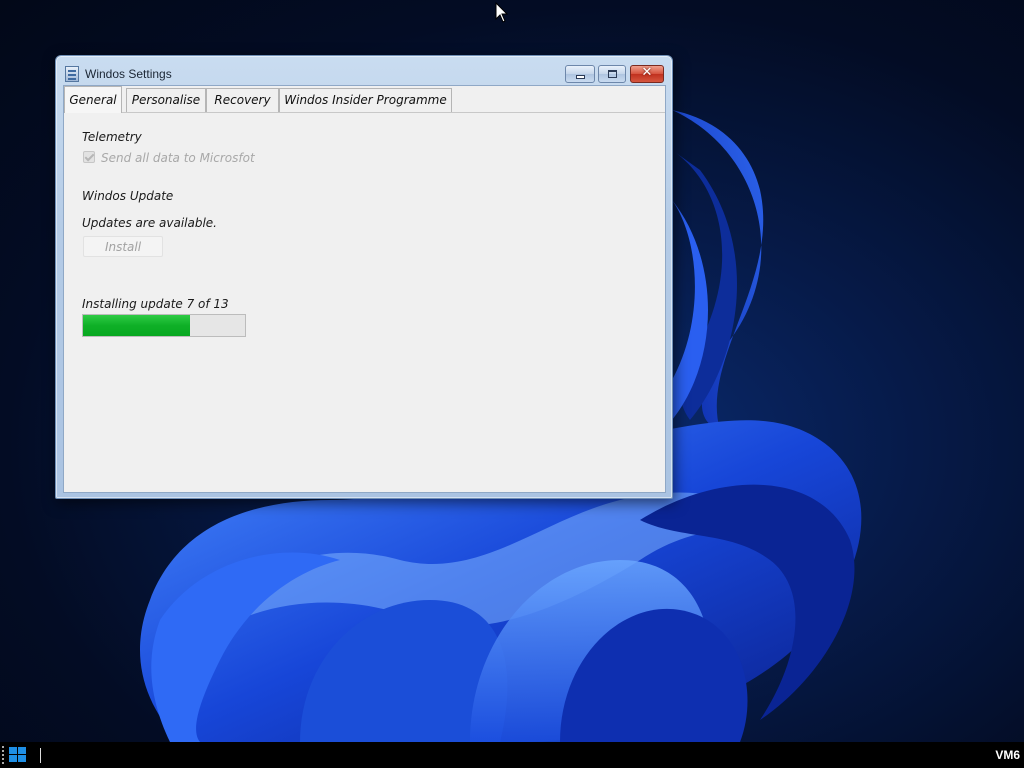  Describe the element at coordinates (580, 77) in the screenshot. I see `minimize-icon` at that location.